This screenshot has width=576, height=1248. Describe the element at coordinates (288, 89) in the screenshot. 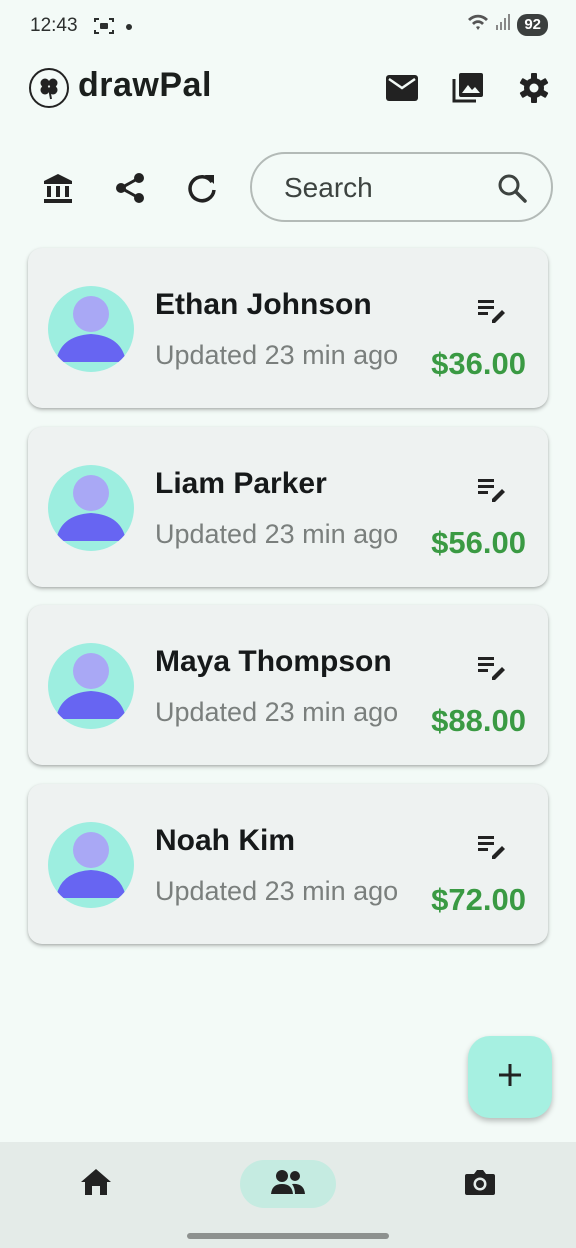

I see `app-bar: drawPal` at that location.